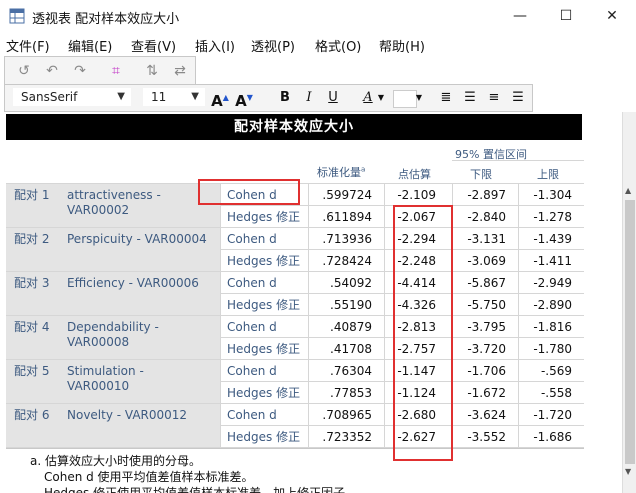  Describe the element at coordinates (405, 99) in the screenshot. I see `background-color-swatch` at that location.